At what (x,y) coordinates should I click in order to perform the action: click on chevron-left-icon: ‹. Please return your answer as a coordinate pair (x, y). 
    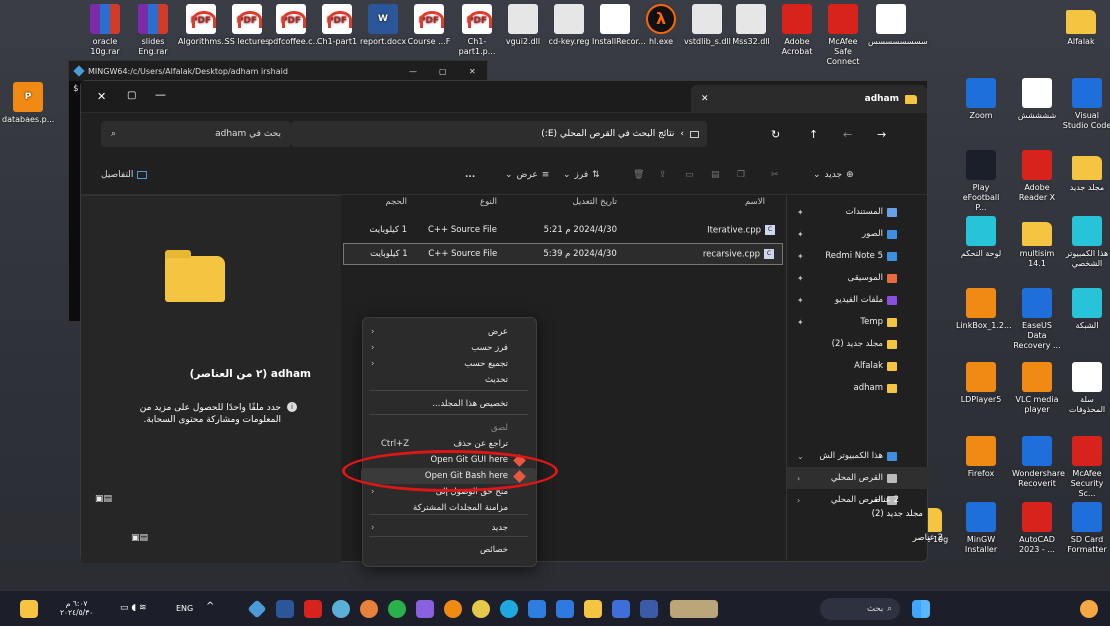
    Looking at the image, I should click on (682, 134).